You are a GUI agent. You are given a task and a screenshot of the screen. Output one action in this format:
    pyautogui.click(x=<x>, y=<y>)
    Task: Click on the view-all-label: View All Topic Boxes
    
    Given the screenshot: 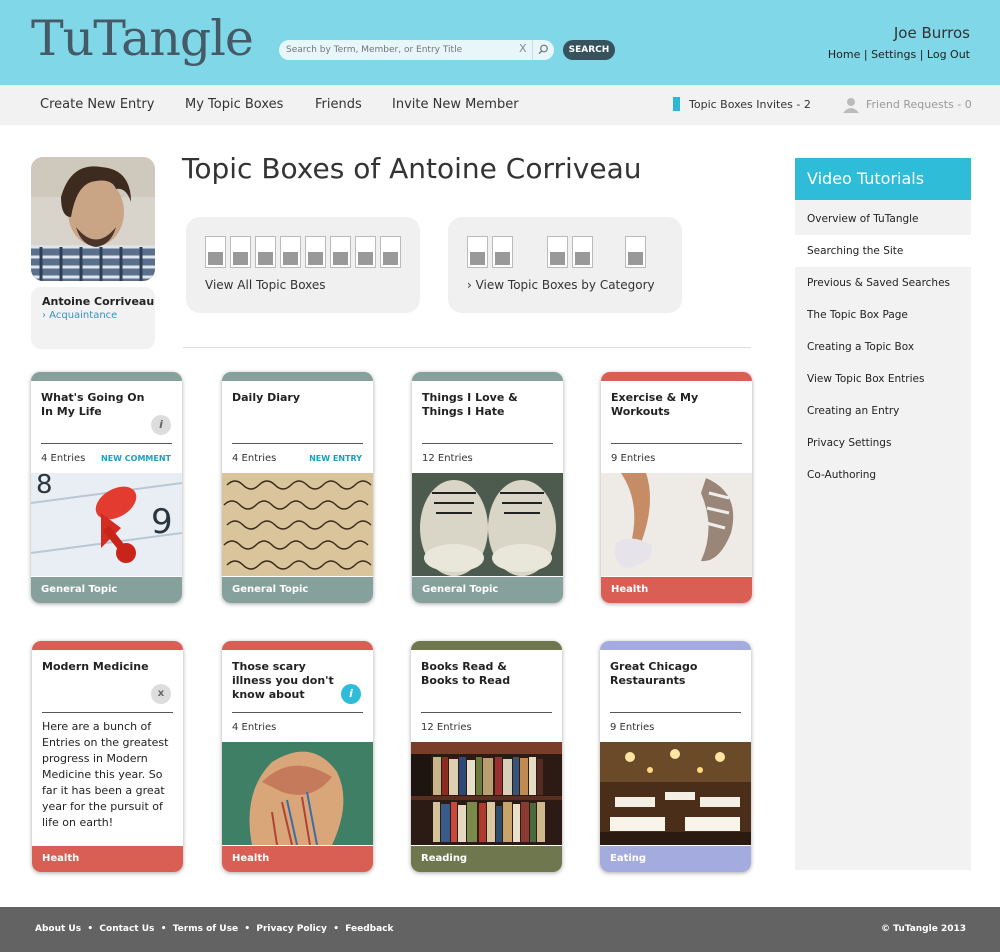 What is the action you would take?
    pyautogui.click(x=265, y=285)
    